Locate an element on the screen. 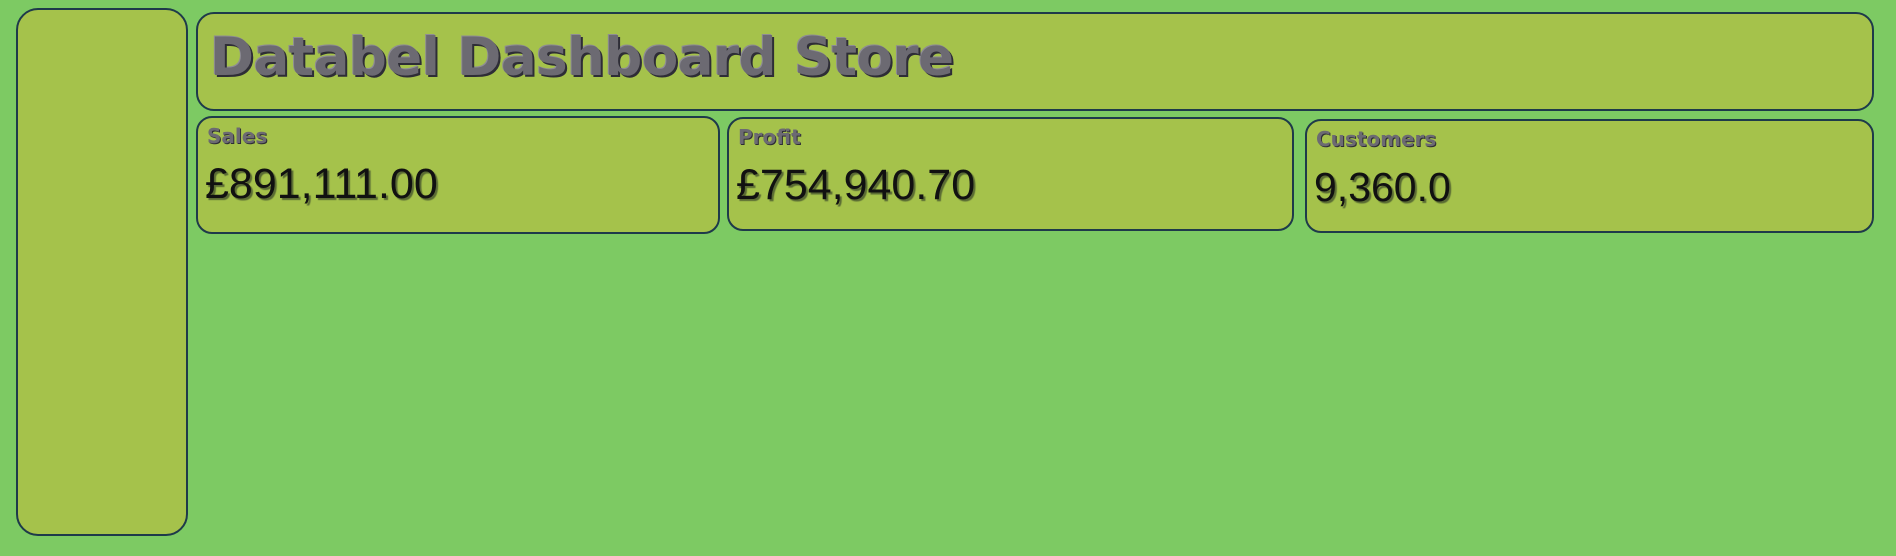  kpi-label-sales: Sales is located at coordinates (237, 136).